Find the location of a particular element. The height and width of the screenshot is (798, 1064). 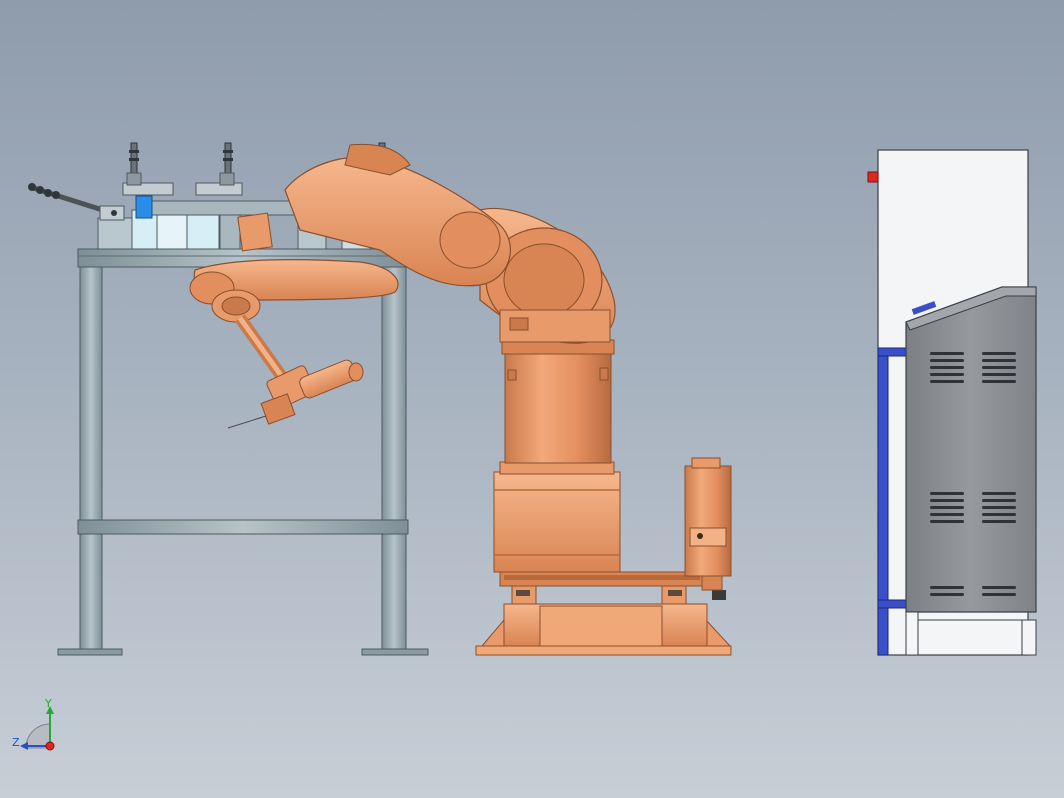

robot-base-platform is located at coordinates (603, 613).